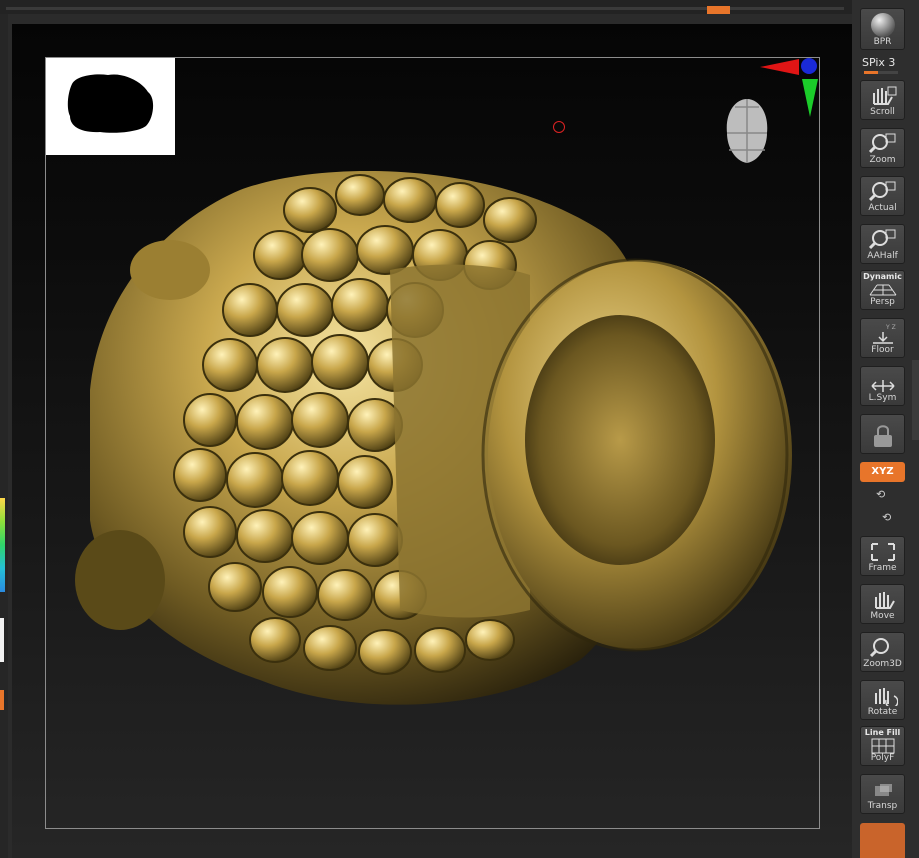  Describe the element at coordinates (915, 400) in the screenshot. I see `shelf-scroll-edge` at that location.